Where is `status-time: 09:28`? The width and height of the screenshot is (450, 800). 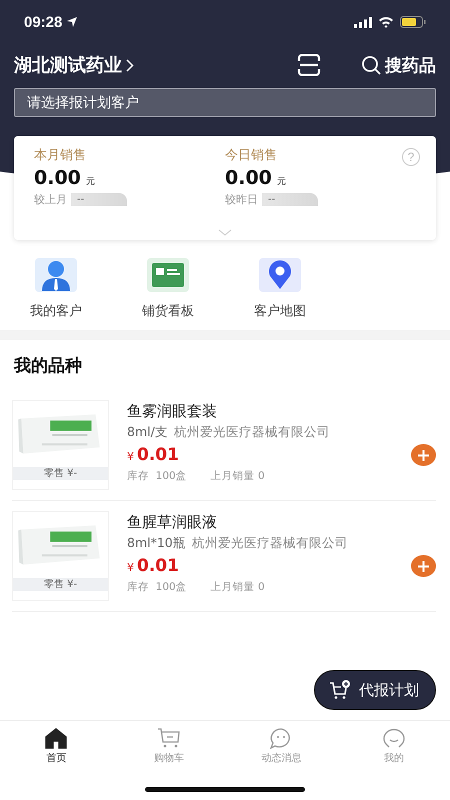
status-time: 09:28 is located at coordinates (43, 22).